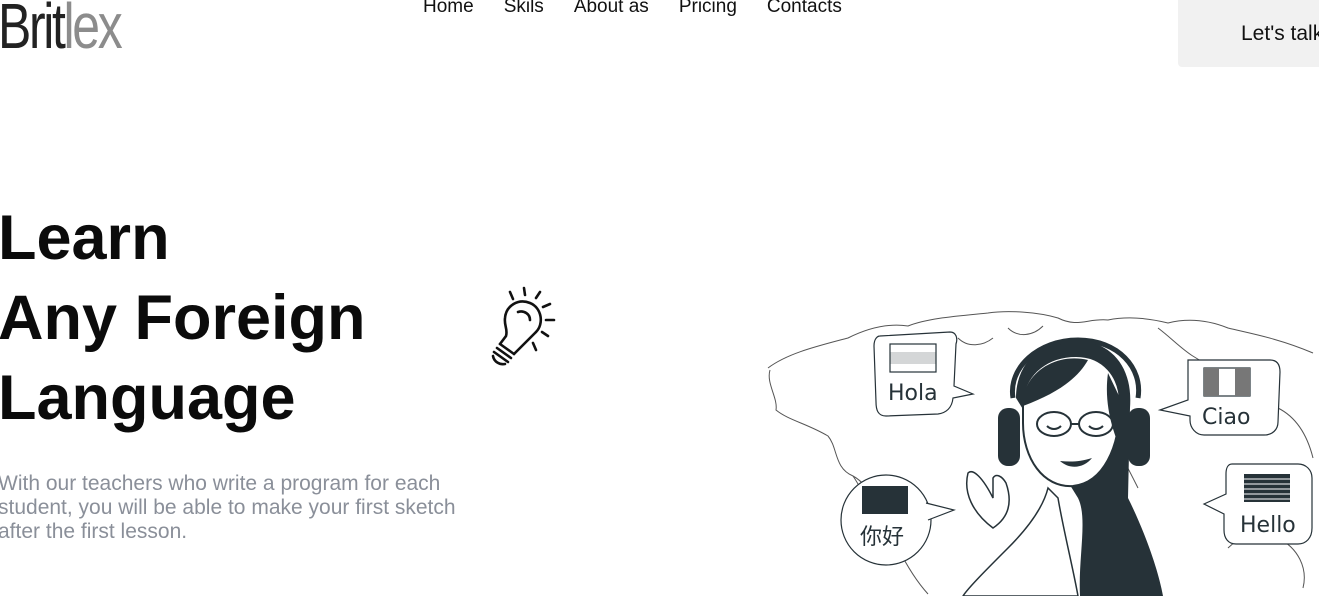  What do you see at coordinates (882, 537) in the screenshot?
I see `bubble-nihao-text: 你好` at bounding box center [882, 537].